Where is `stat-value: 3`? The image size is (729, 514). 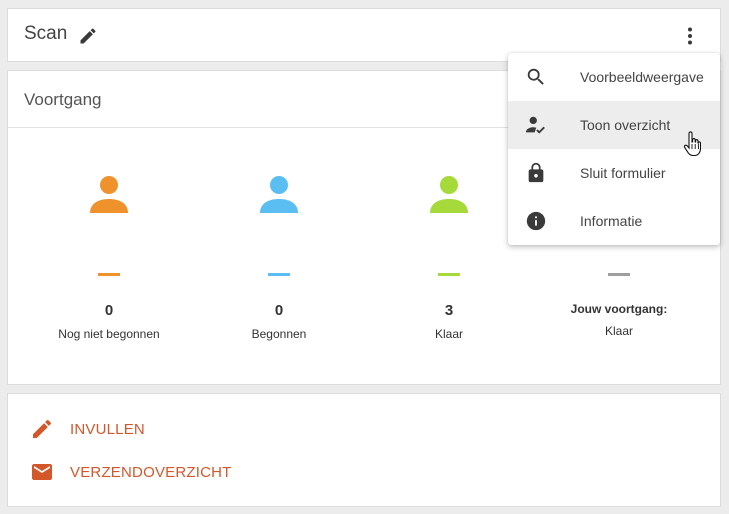
stat-value: 3 is located at coordinates (449, 310).